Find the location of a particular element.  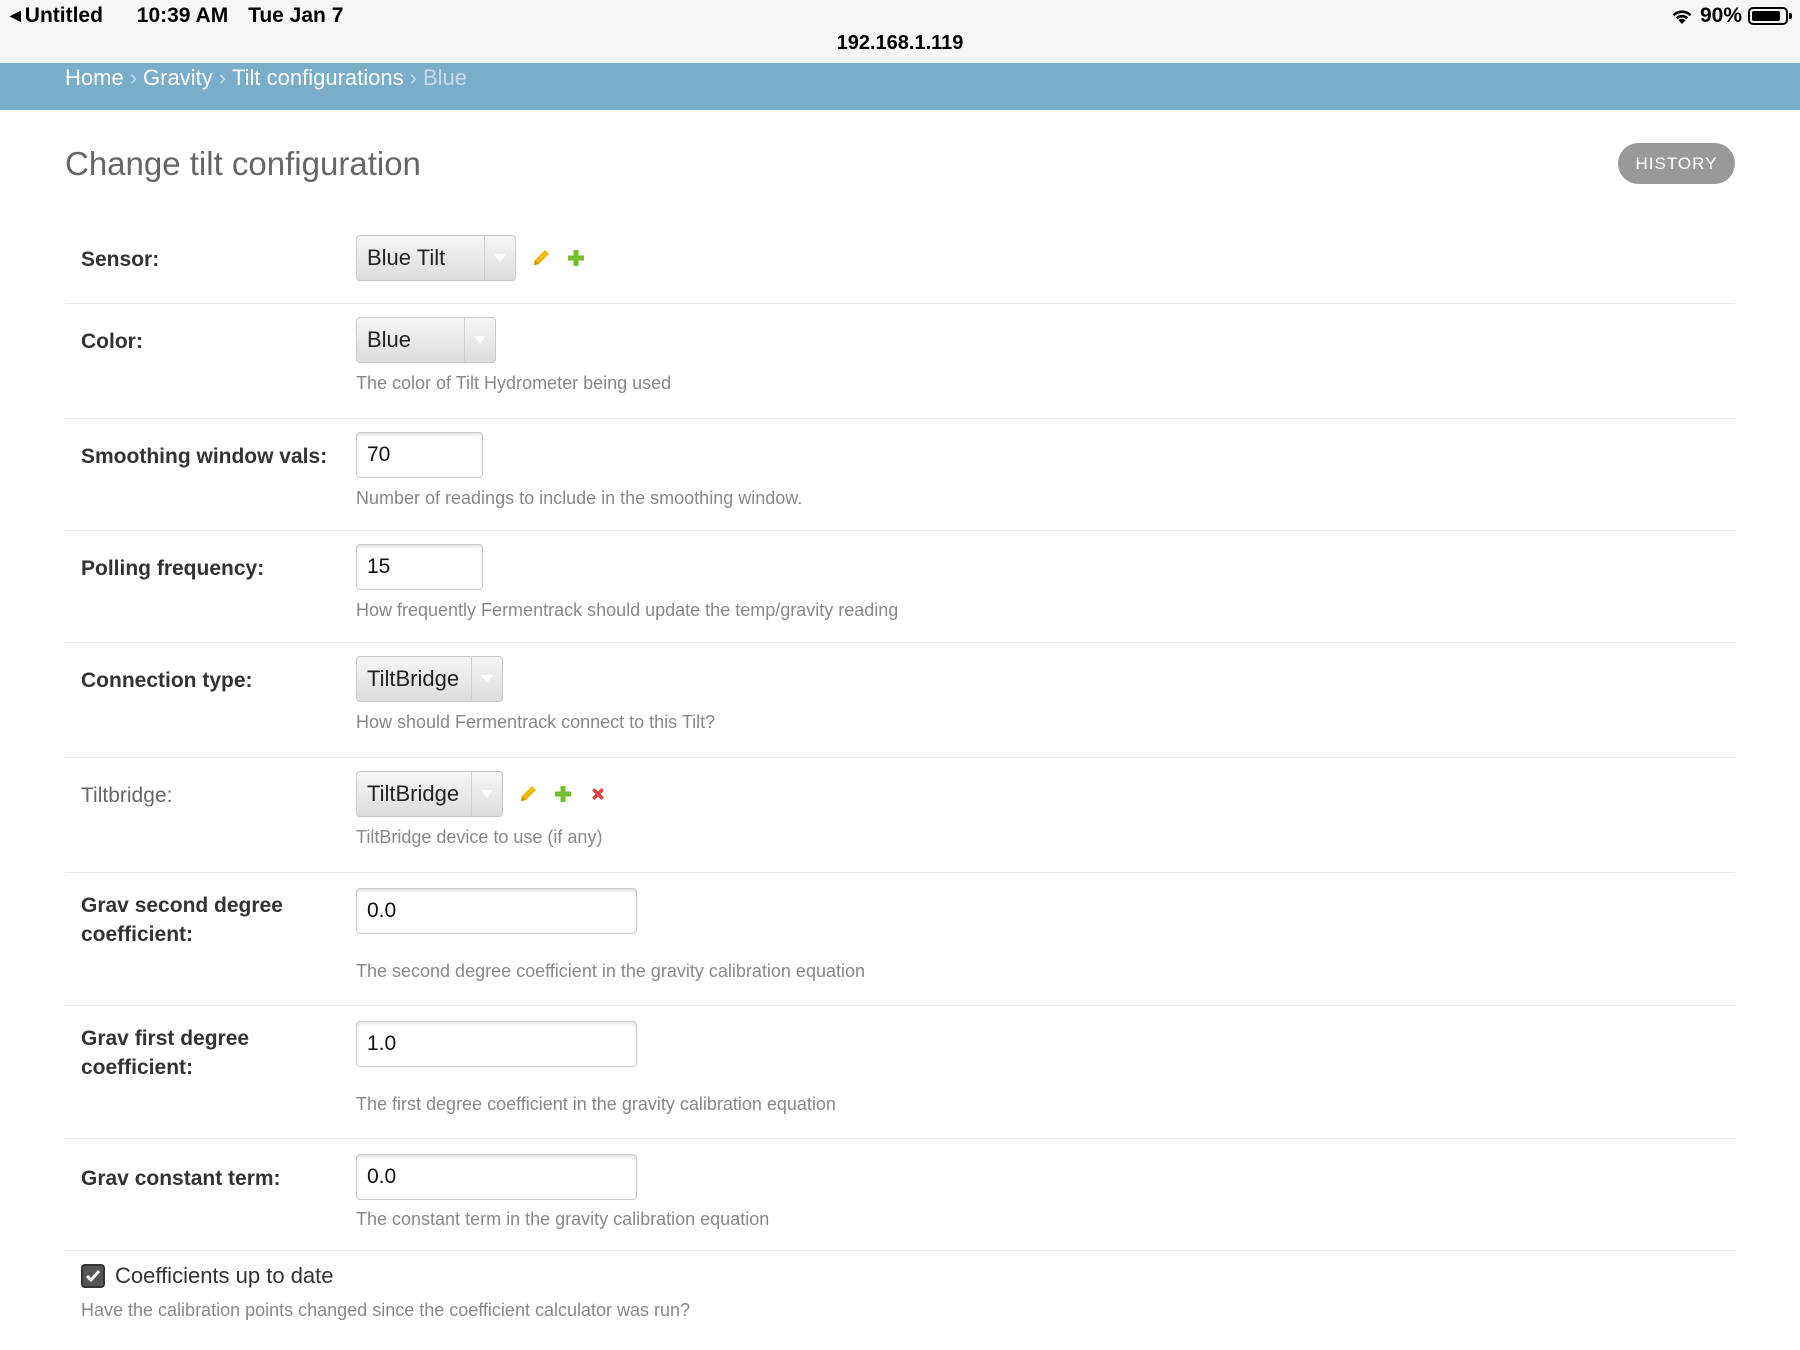

connection-type-select: TiltBridge is located at coordinates (429, 679).